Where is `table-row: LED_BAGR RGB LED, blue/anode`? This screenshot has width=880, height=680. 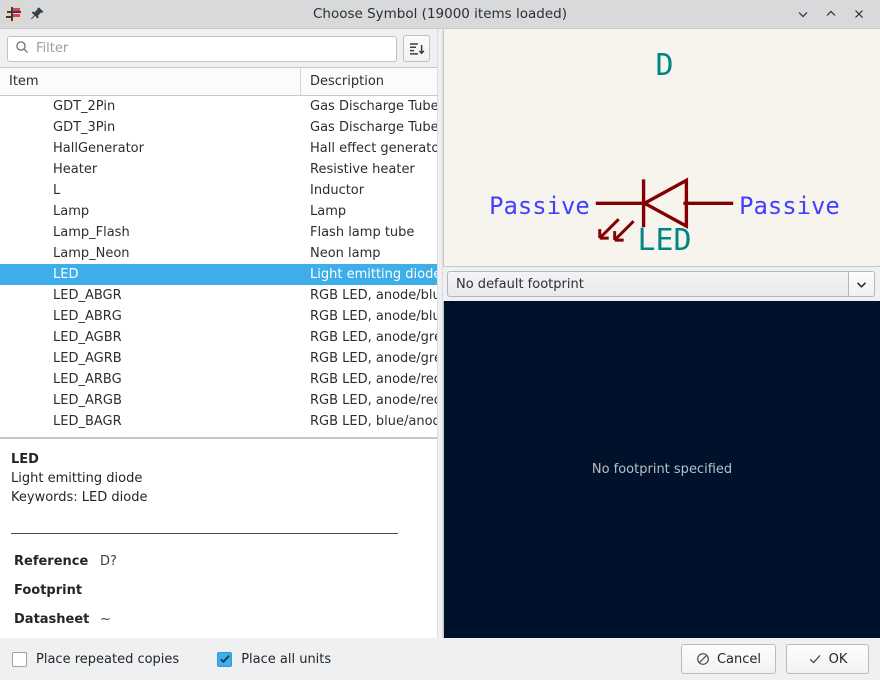 table-row: LED_BAGR RGB LED, blue/anode is located at coordinates (218, 421).